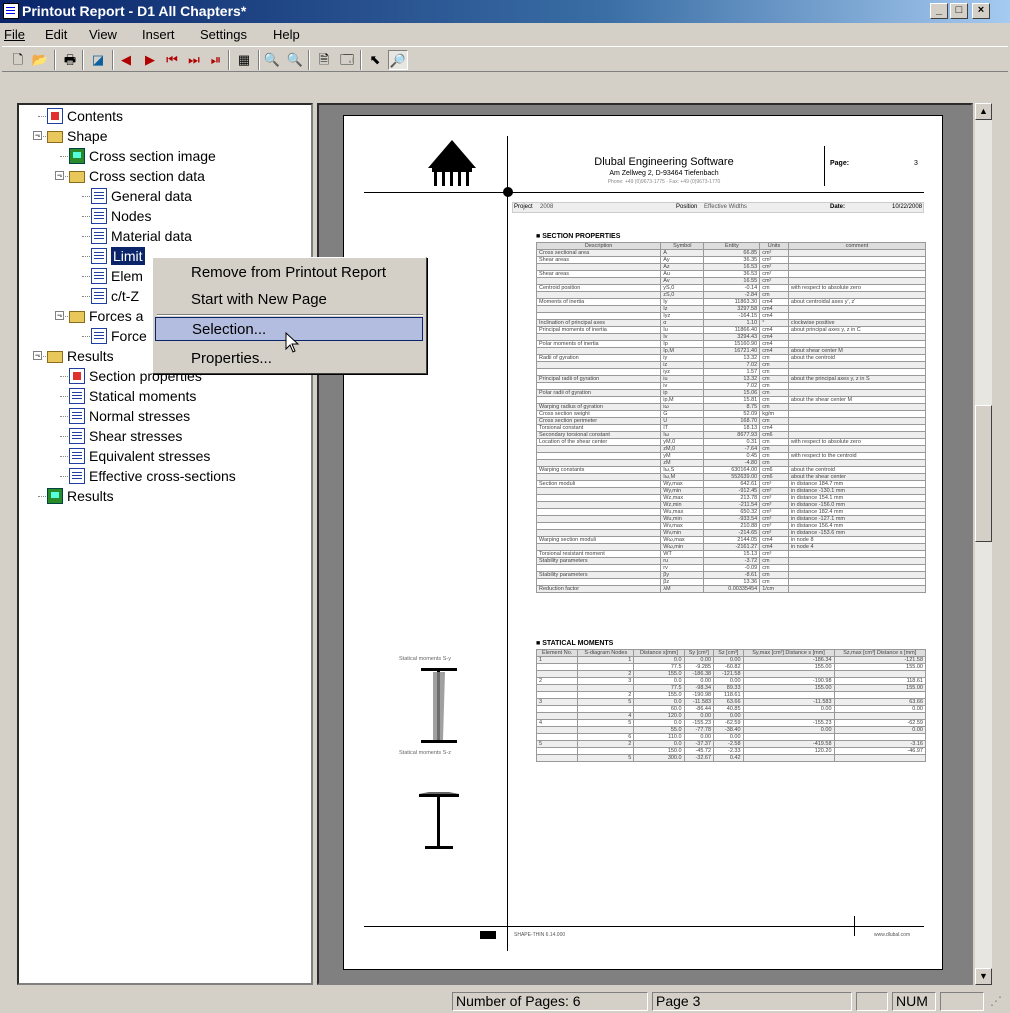  I want to click on table-row: ip,M 15.81 cm about the shear center M, so click(731, 400).